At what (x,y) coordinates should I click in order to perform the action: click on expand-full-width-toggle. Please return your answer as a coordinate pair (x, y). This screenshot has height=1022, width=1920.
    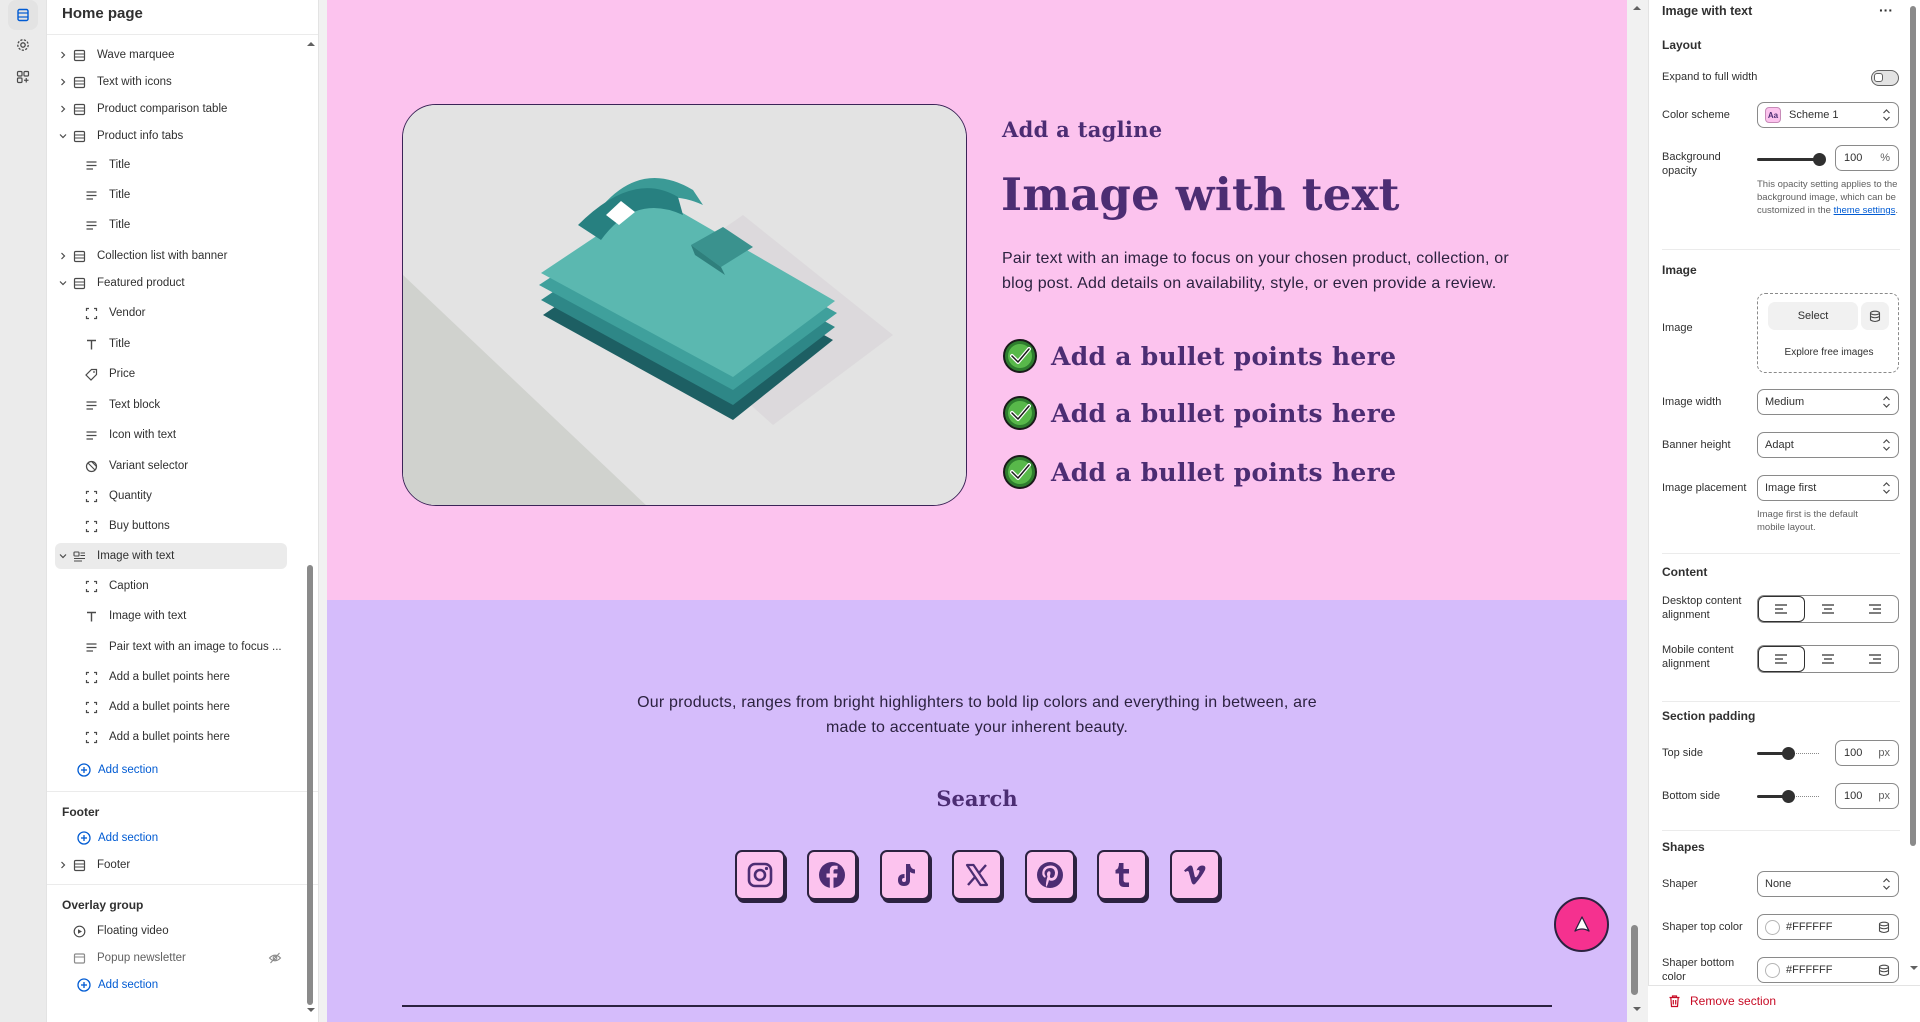
    Looking at the image, I should click on (1885, 78).